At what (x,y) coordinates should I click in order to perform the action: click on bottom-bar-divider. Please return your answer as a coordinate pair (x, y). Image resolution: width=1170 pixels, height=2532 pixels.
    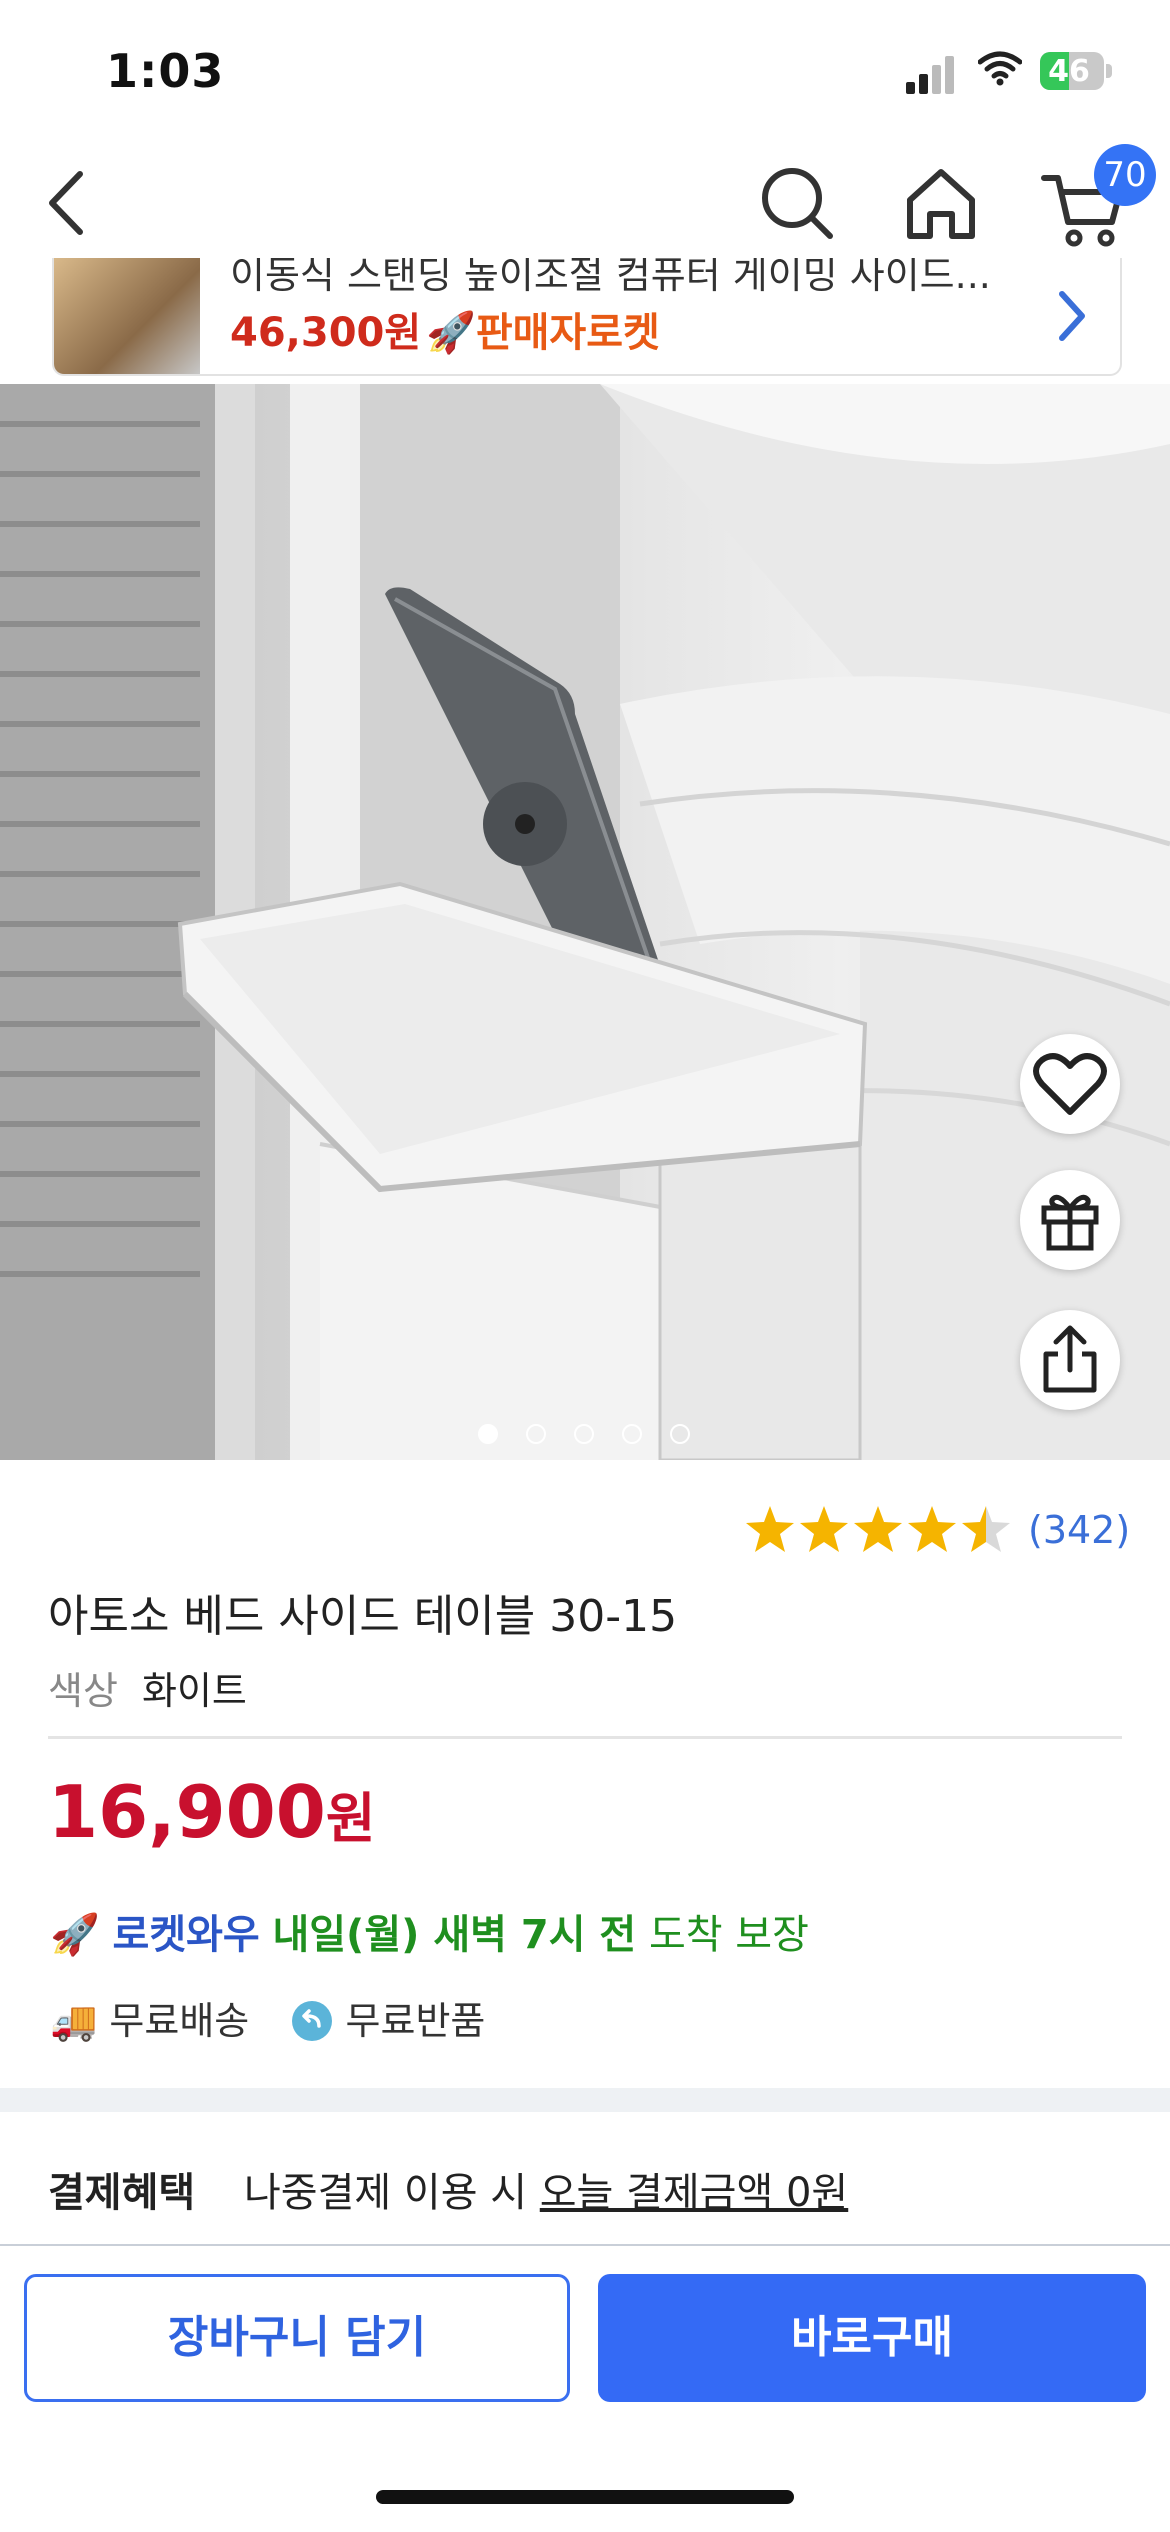
    Looking at the image, I should click on (585, 2245).